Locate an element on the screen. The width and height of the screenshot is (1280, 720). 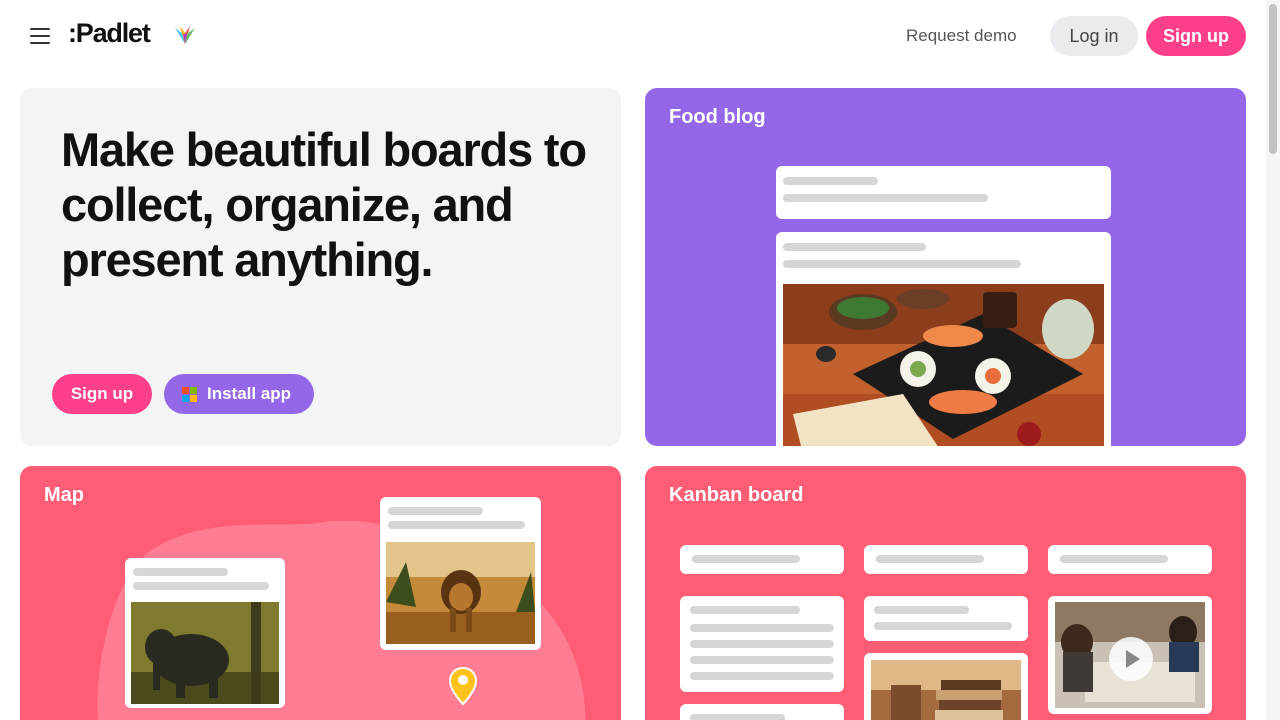
kanban-col2-item2 is located at coordinates (946, 686).